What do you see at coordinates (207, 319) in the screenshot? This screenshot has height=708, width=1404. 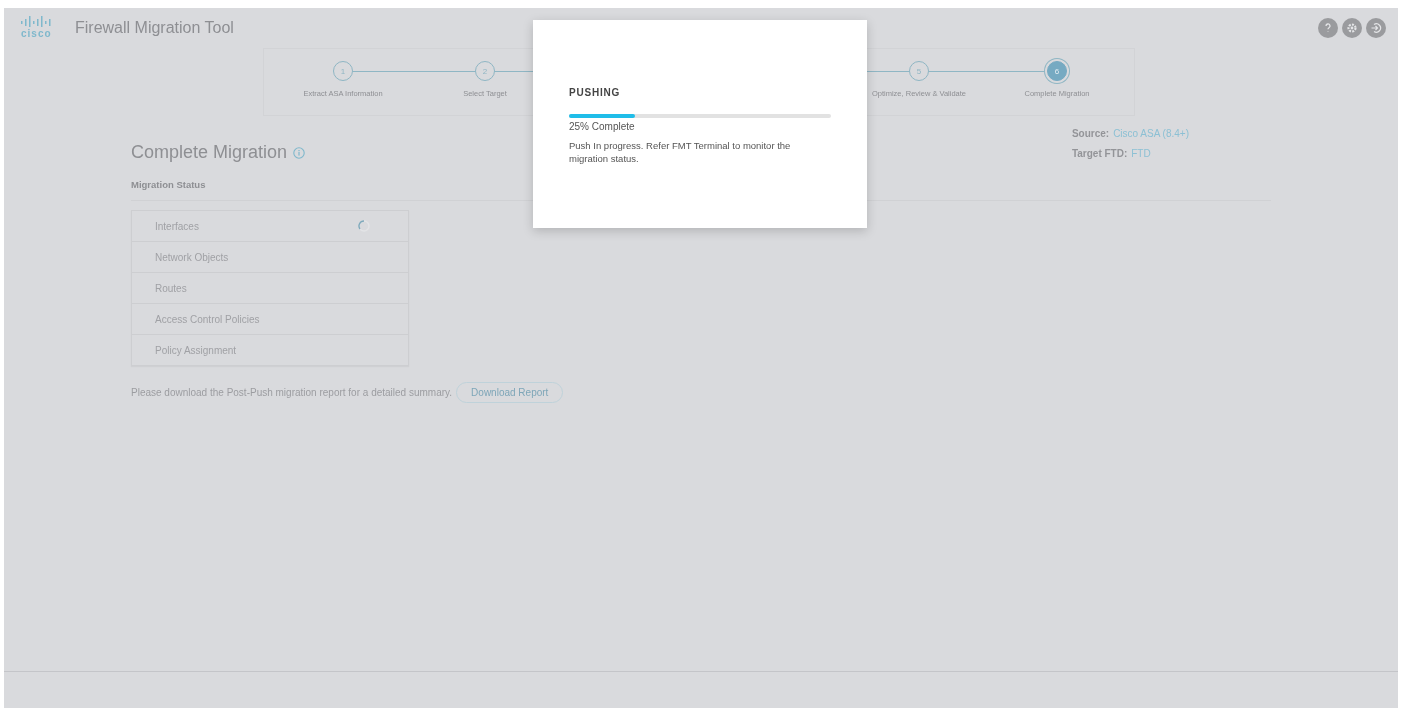 I see `status-item: Access Control Policies` at bounding box center [207, 319].